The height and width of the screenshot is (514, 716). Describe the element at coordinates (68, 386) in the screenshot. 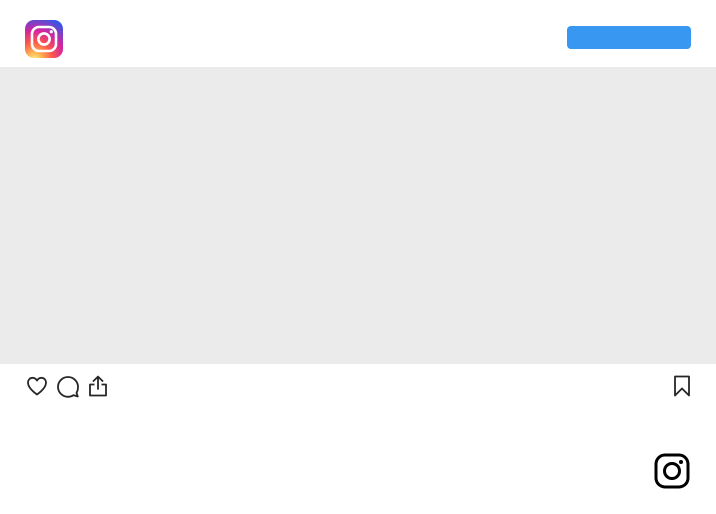

I see `comment-icon` at that location.